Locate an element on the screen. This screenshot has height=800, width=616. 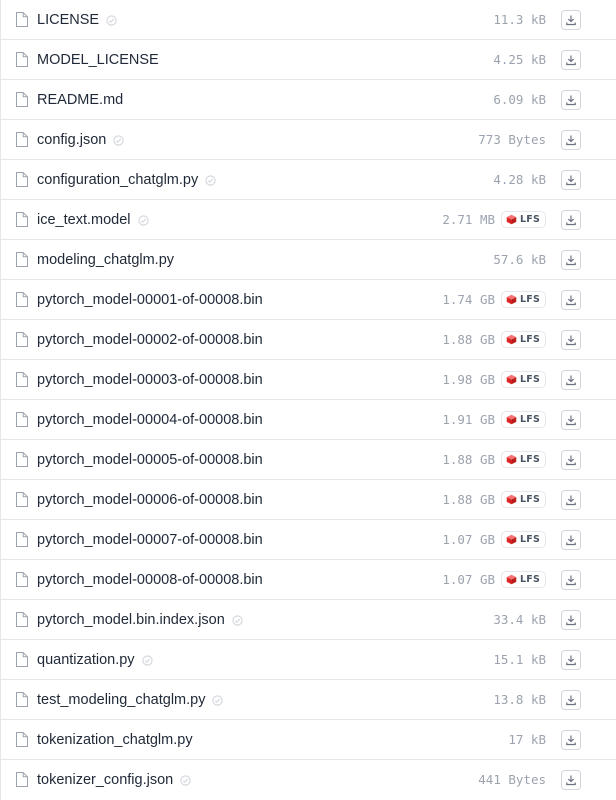
file-name: pytorch_model-00007-of-00008.bin is located at coordinates (150, 540).